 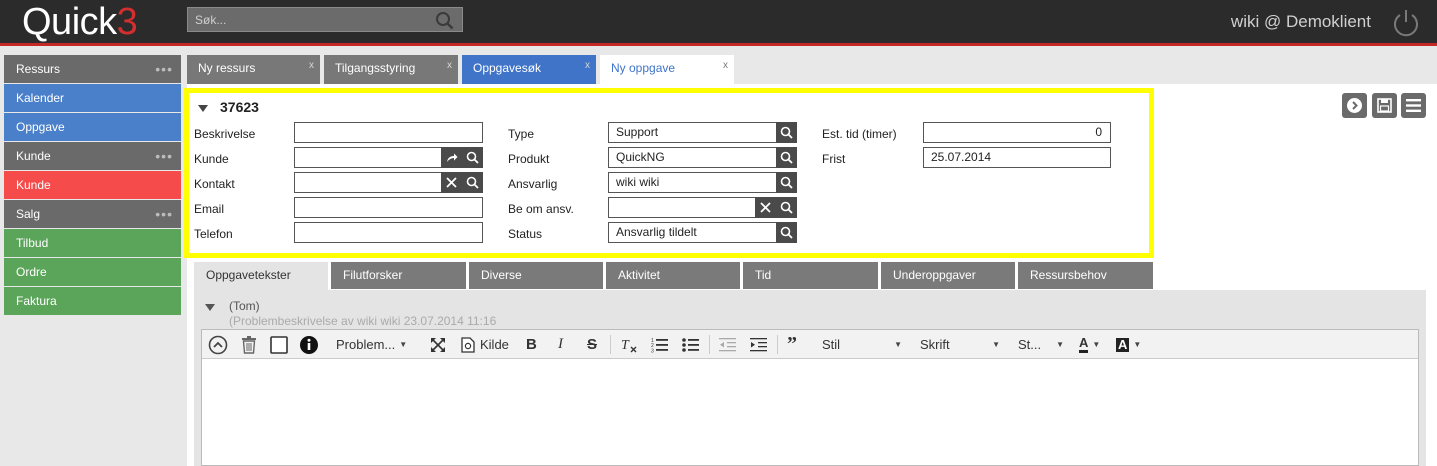 I want to click on tab-oppgavesok: Oppgavesøk x, so click(x=529, y=69).